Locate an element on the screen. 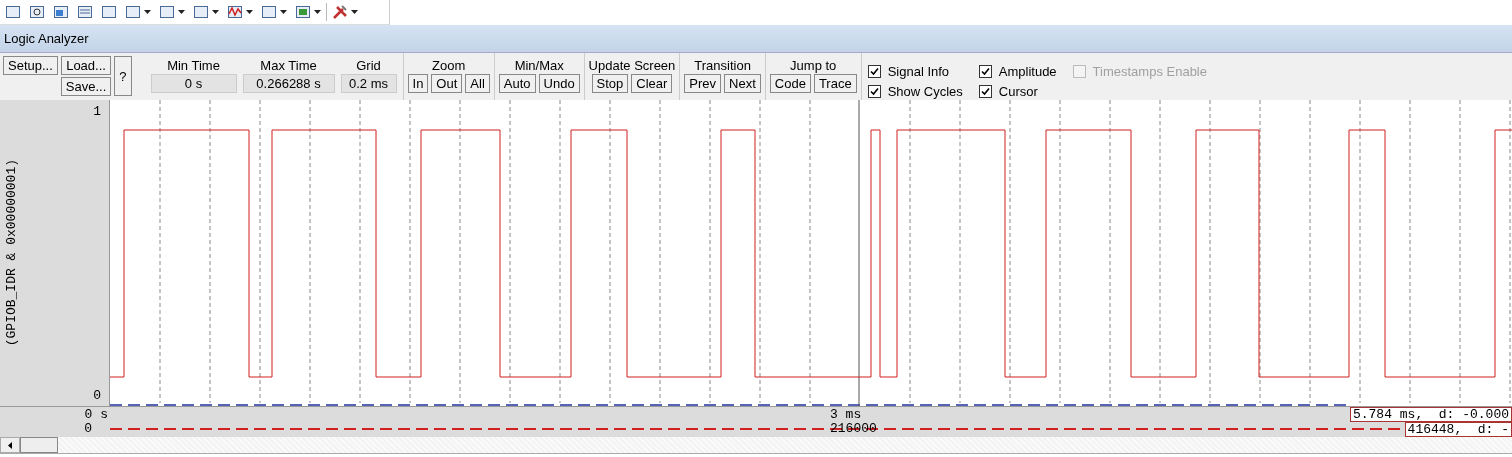 The image size is (1512, 457). search-icon is located at coordinates (37, 12).